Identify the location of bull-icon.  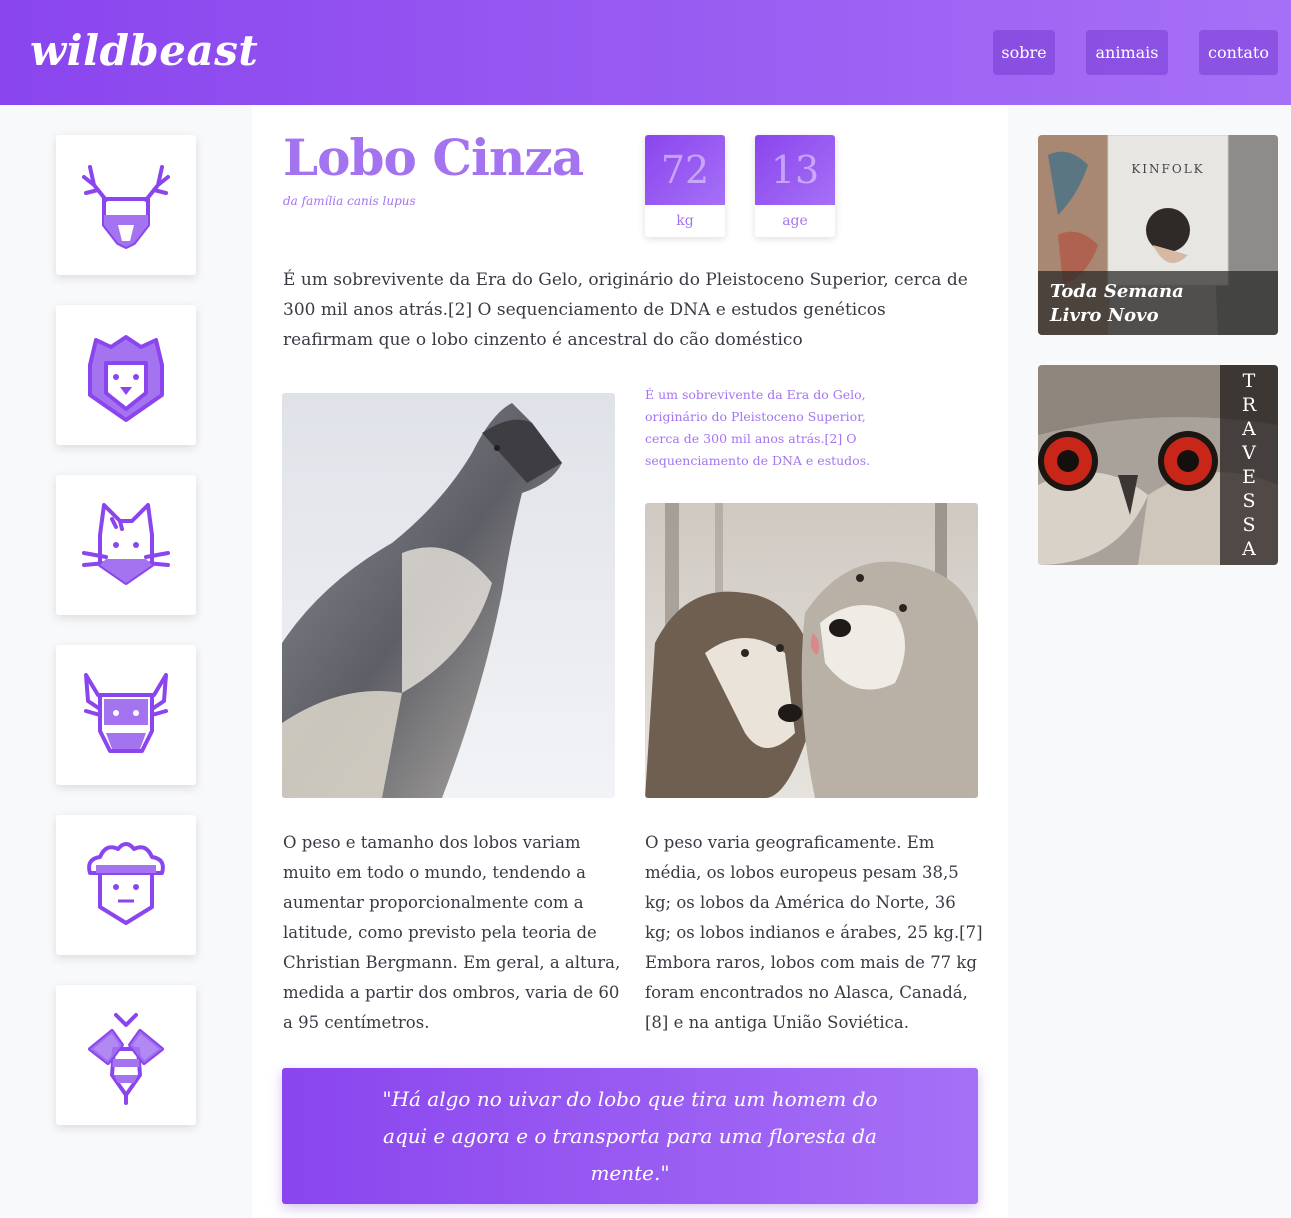
(126, 713).